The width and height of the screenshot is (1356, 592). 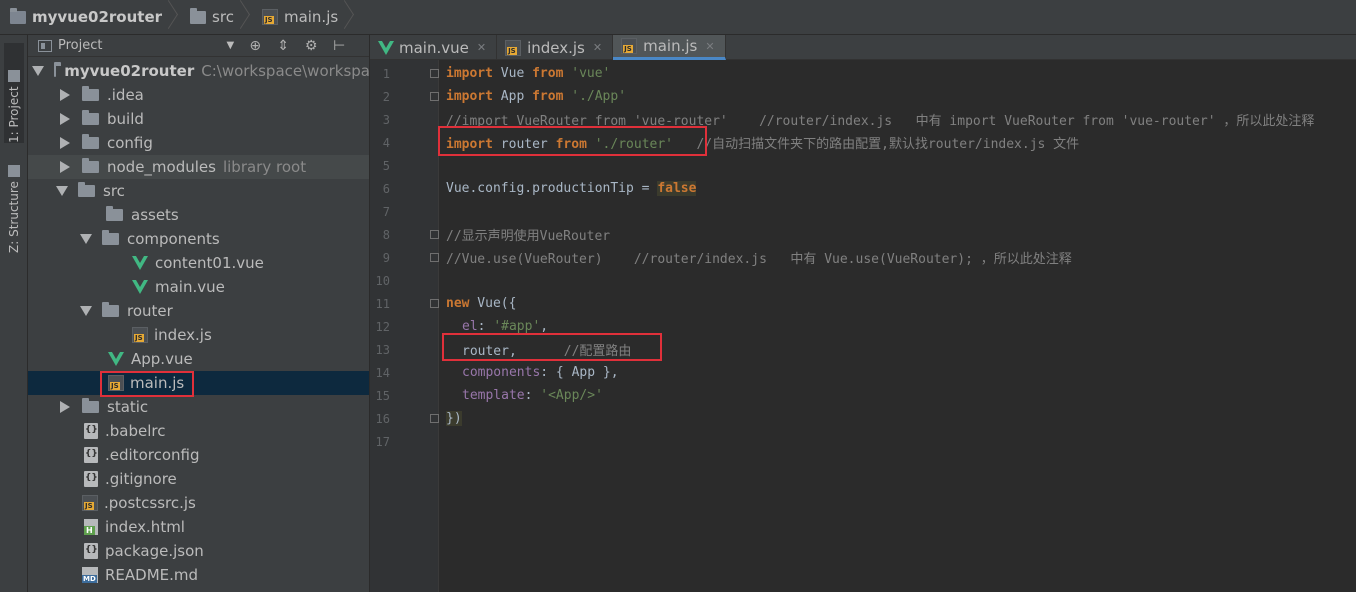 What do you see at coordinates (863, 395) in the screenshot?
I see `code-line: 15 template: '<App/>'` at bounding box center [863, 395].